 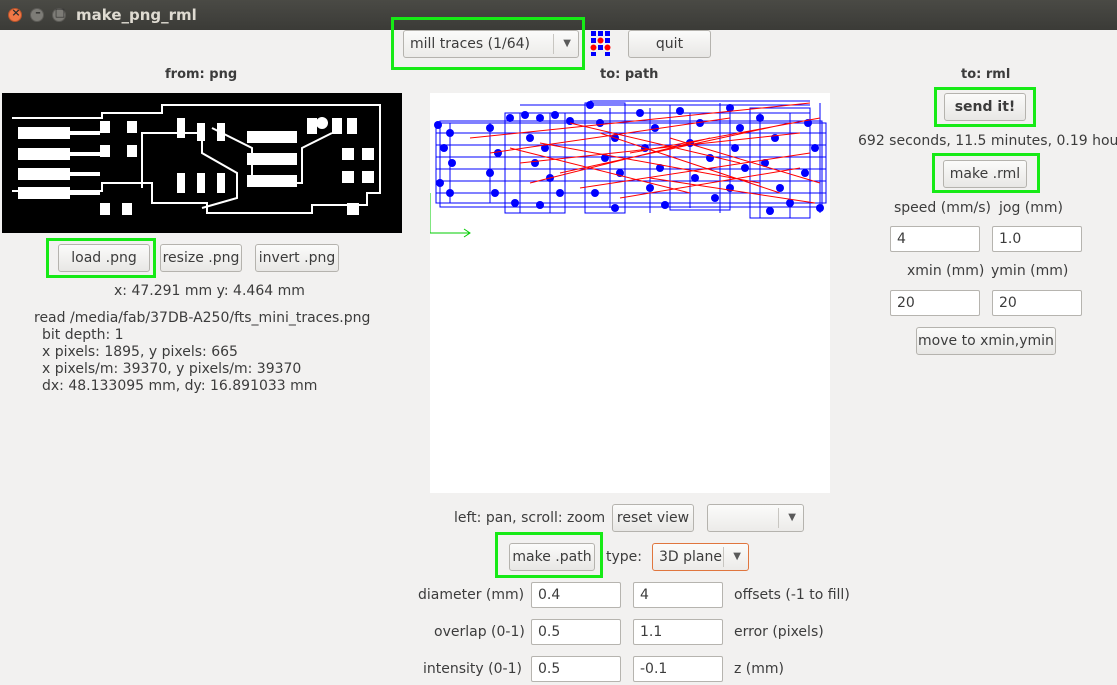 What do you see at coordinates (653, 518) in the screenshot?
I see `reset-view-button: reset view` at bounding box center [653, 518].